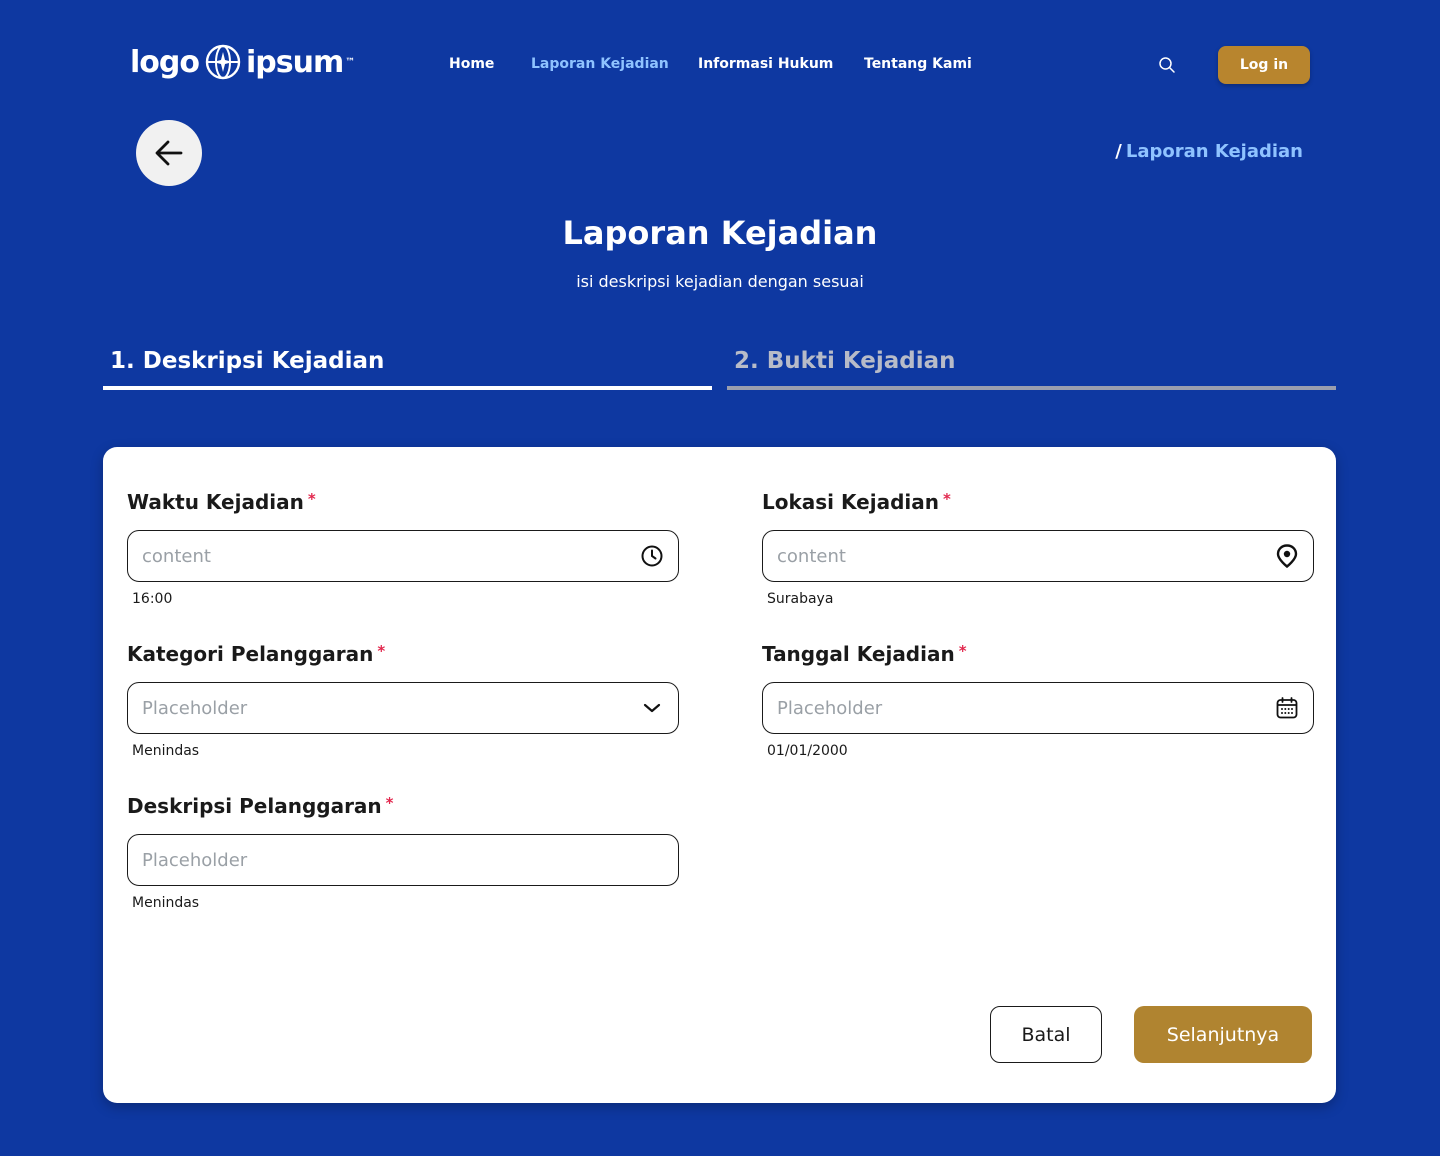  Describe the element at coordinates (1167, 65) in the screenshot. I see `search-icon` at that location.